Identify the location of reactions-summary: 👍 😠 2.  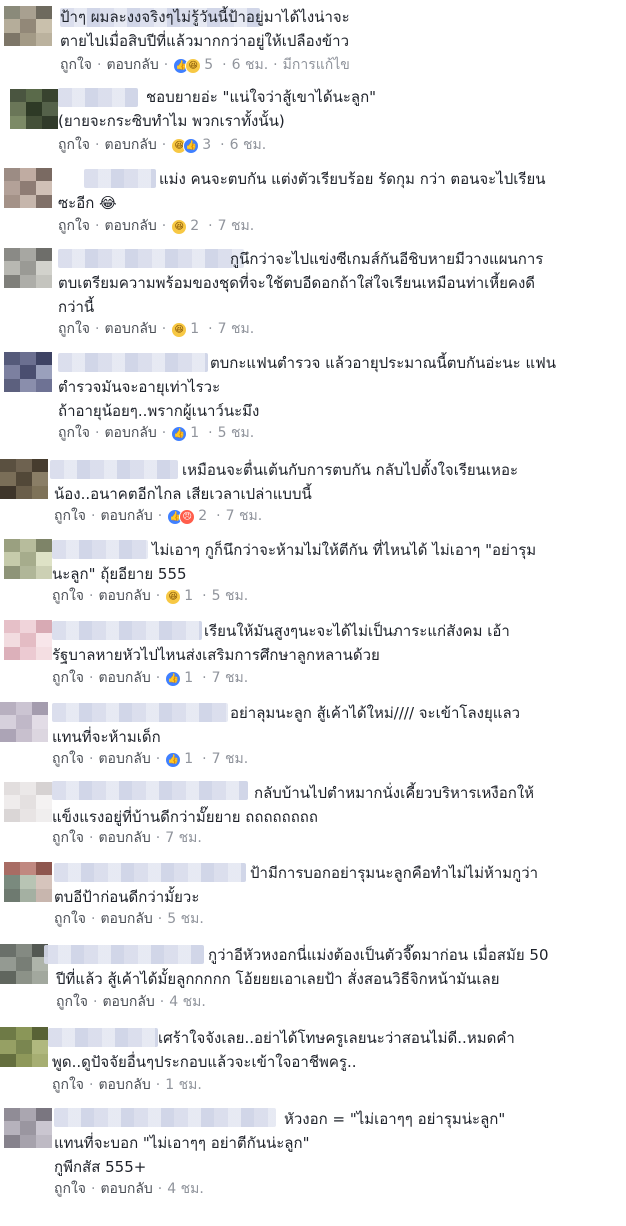
(187, 516).